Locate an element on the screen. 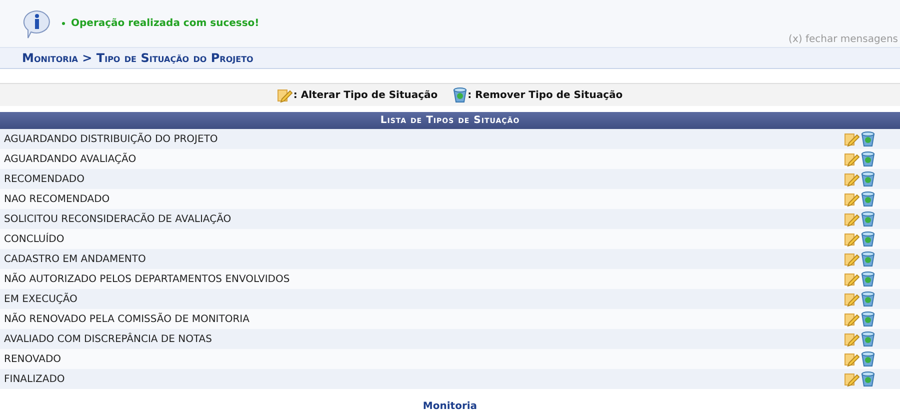  info-icon is located at coordinates (37, 23).